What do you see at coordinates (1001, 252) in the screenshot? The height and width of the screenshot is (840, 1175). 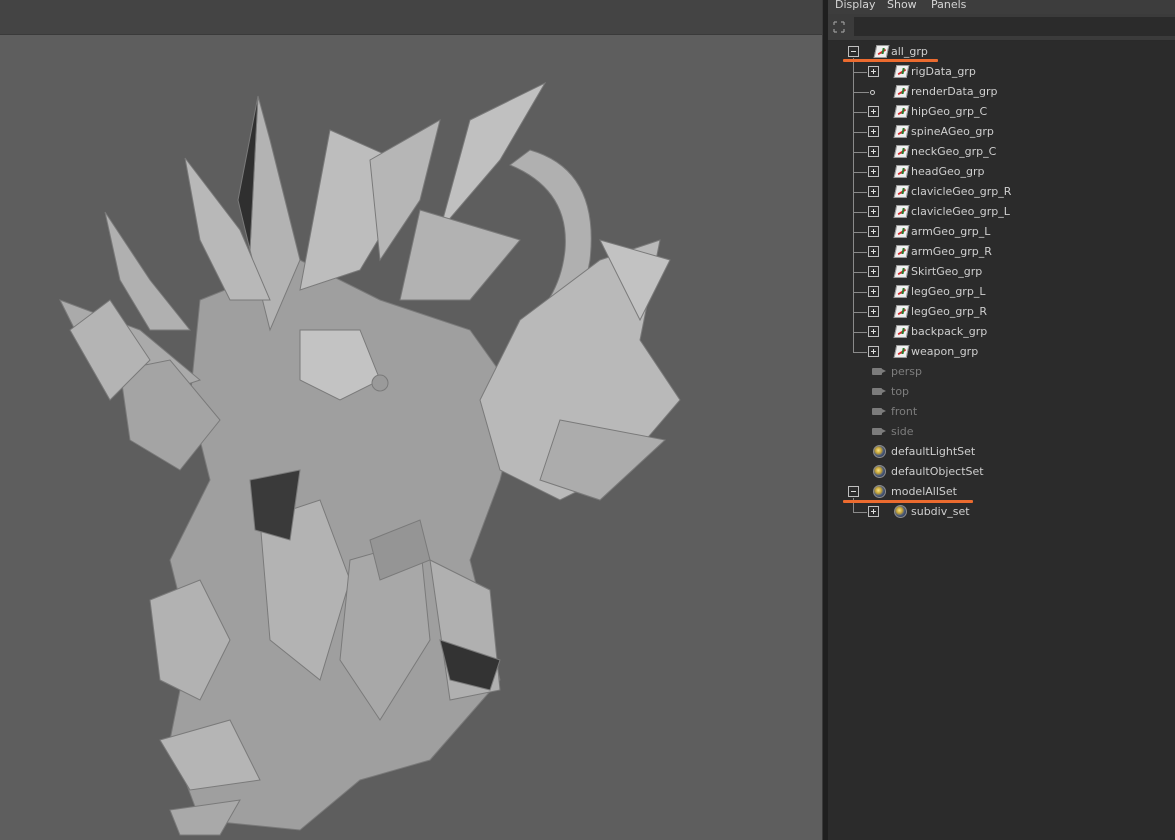 I see `outliner-item-armgeo-grp-r: armGeo_grp_R` at bounding box center [1001, 252].